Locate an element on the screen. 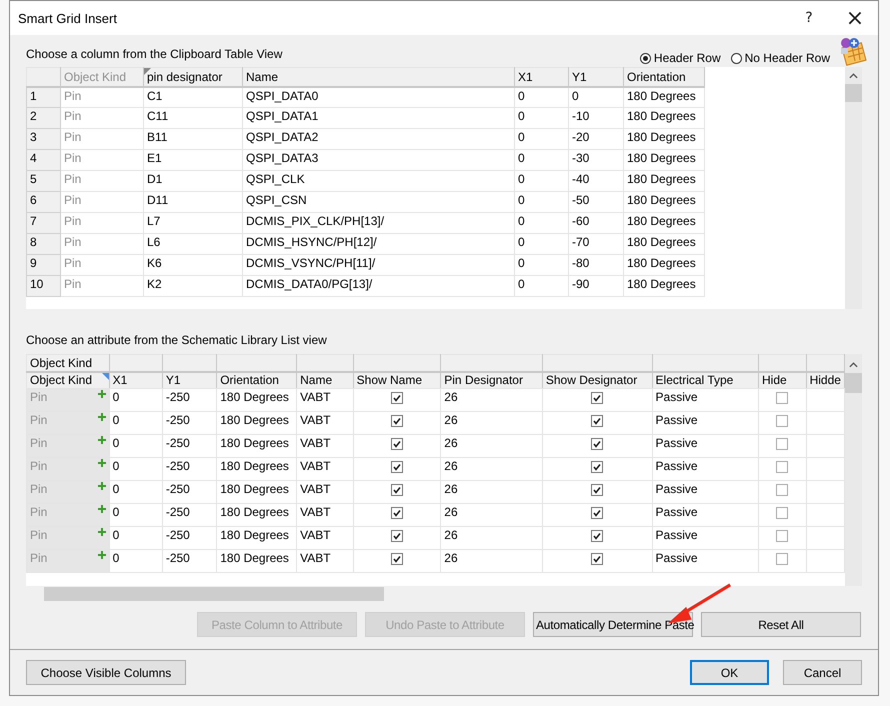 The image size is (890, 706). close-button: × is located at coordinates (855, 18).